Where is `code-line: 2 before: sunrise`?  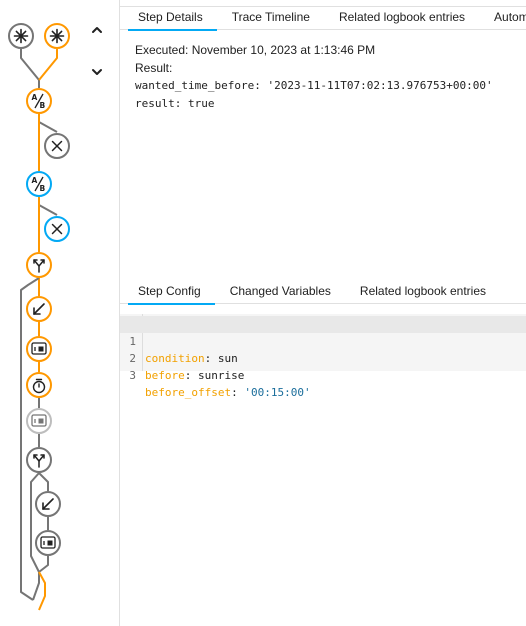 code-line: 2 before: sunrise is located at coordinates (323, 357).